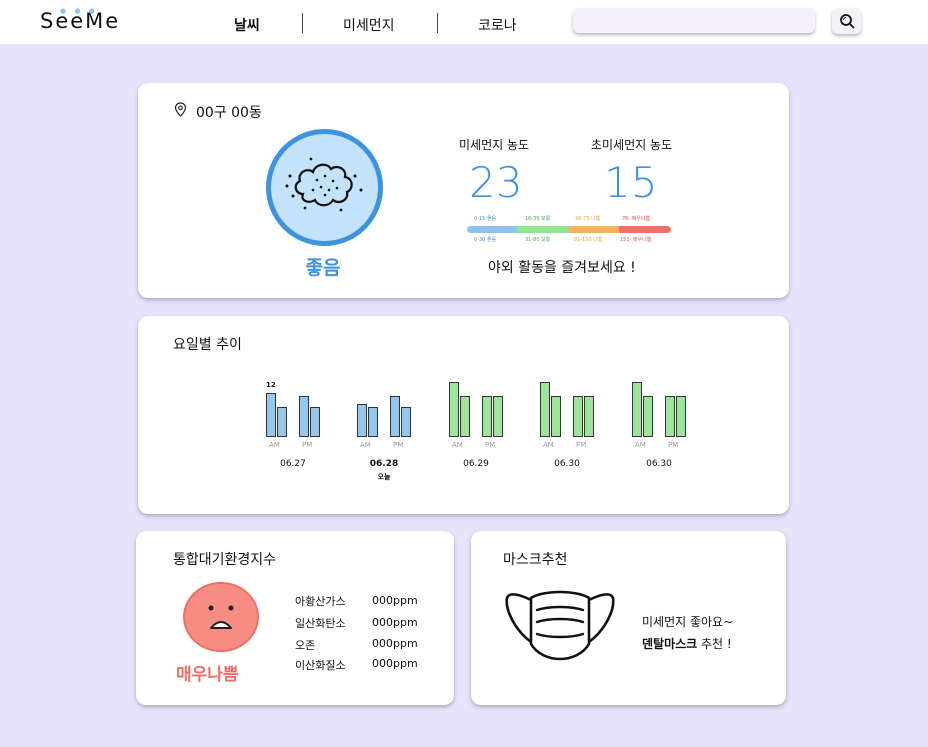  What do you see at coordinates (538, 219) in the screenshot?
I see `scale-top-label: 16-35 보통` at bounding box center [538, 219].